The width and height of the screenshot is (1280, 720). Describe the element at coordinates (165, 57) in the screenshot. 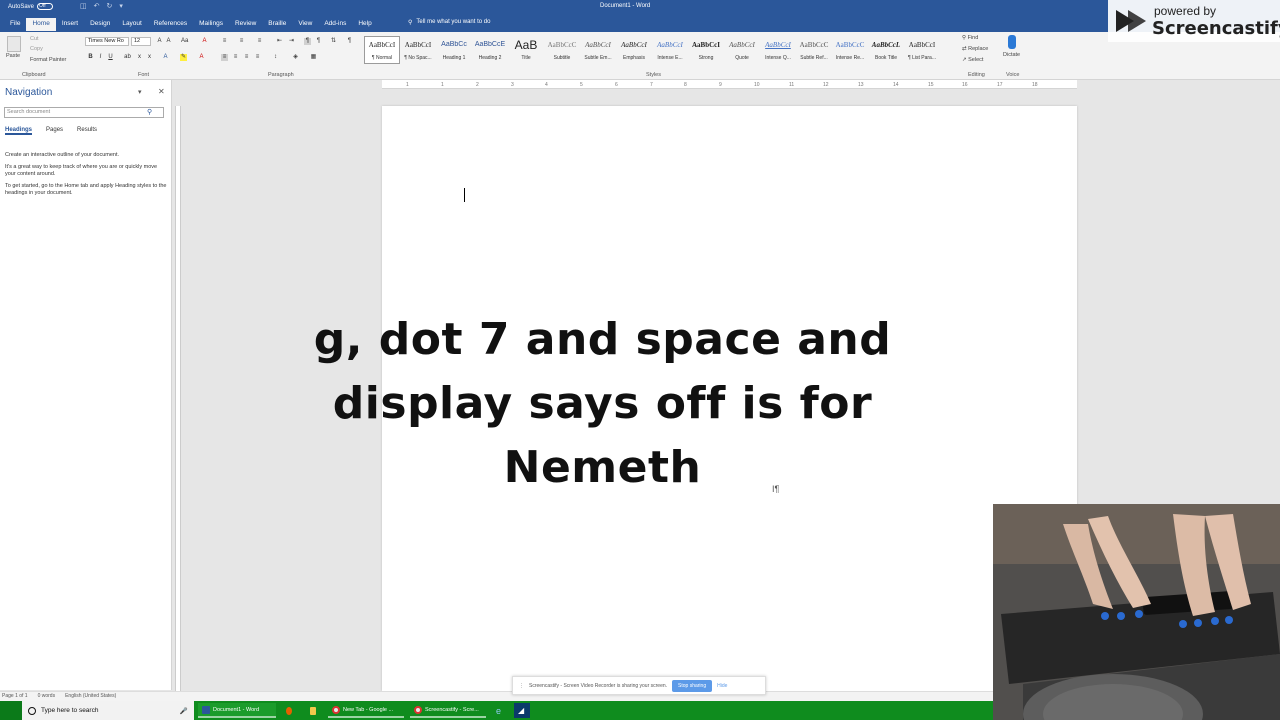

I see `text-effects-icon: A` at that location.